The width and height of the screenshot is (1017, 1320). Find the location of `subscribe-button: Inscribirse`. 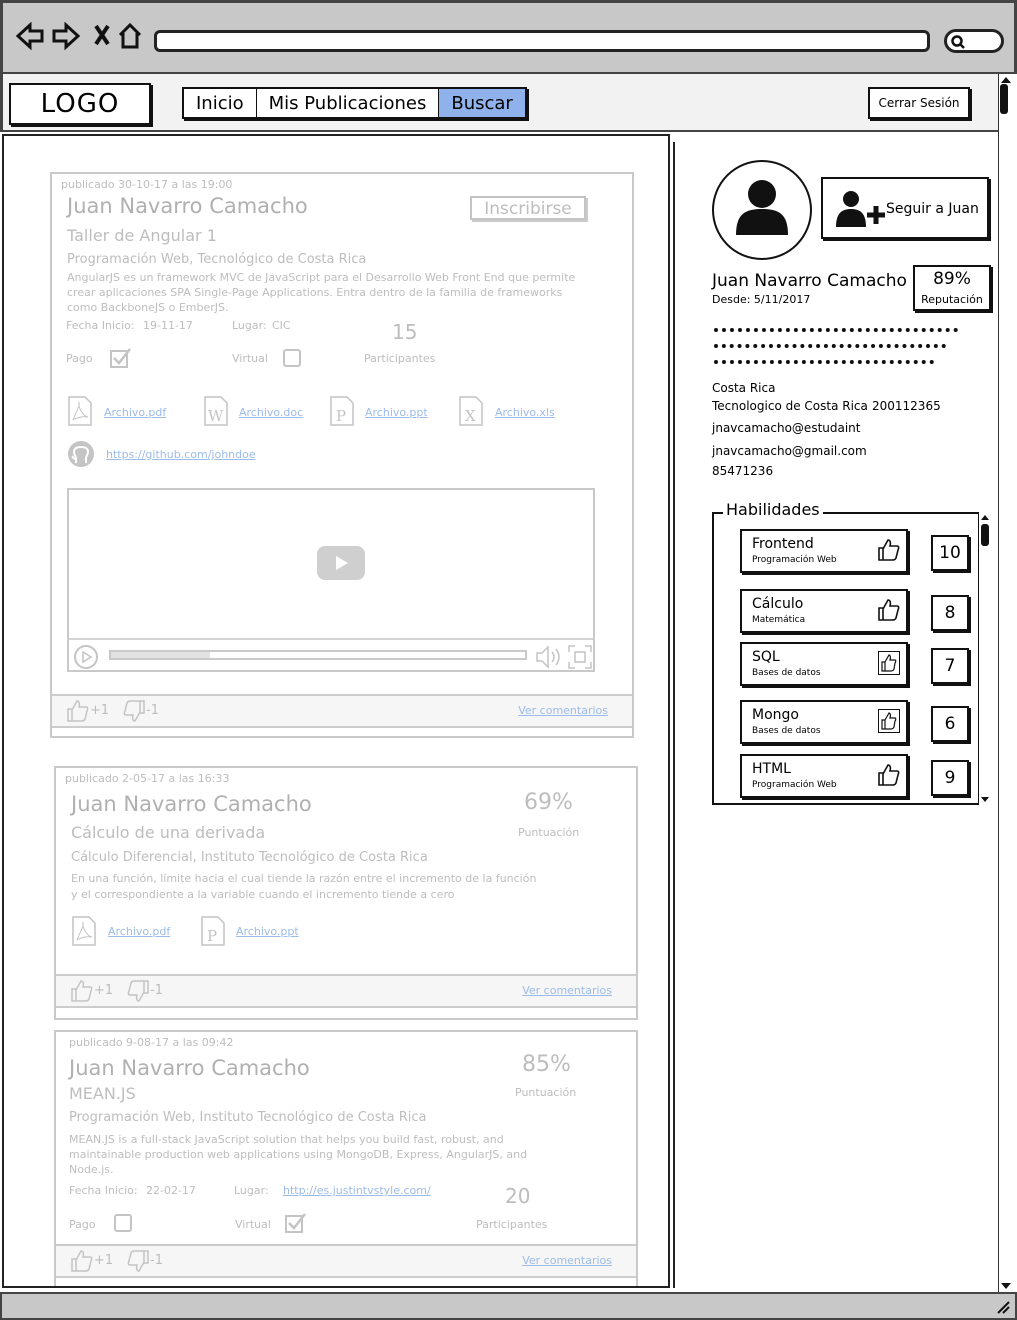

subscribe-button: Inscribirse is located at coordinates (528, 208).